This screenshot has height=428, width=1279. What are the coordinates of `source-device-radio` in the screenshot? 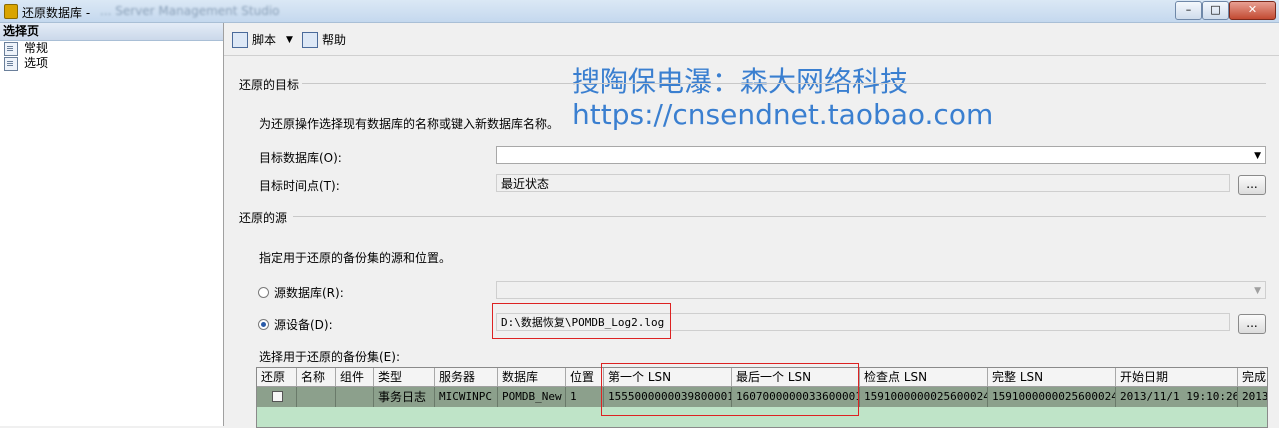 It's located at (263, 324).